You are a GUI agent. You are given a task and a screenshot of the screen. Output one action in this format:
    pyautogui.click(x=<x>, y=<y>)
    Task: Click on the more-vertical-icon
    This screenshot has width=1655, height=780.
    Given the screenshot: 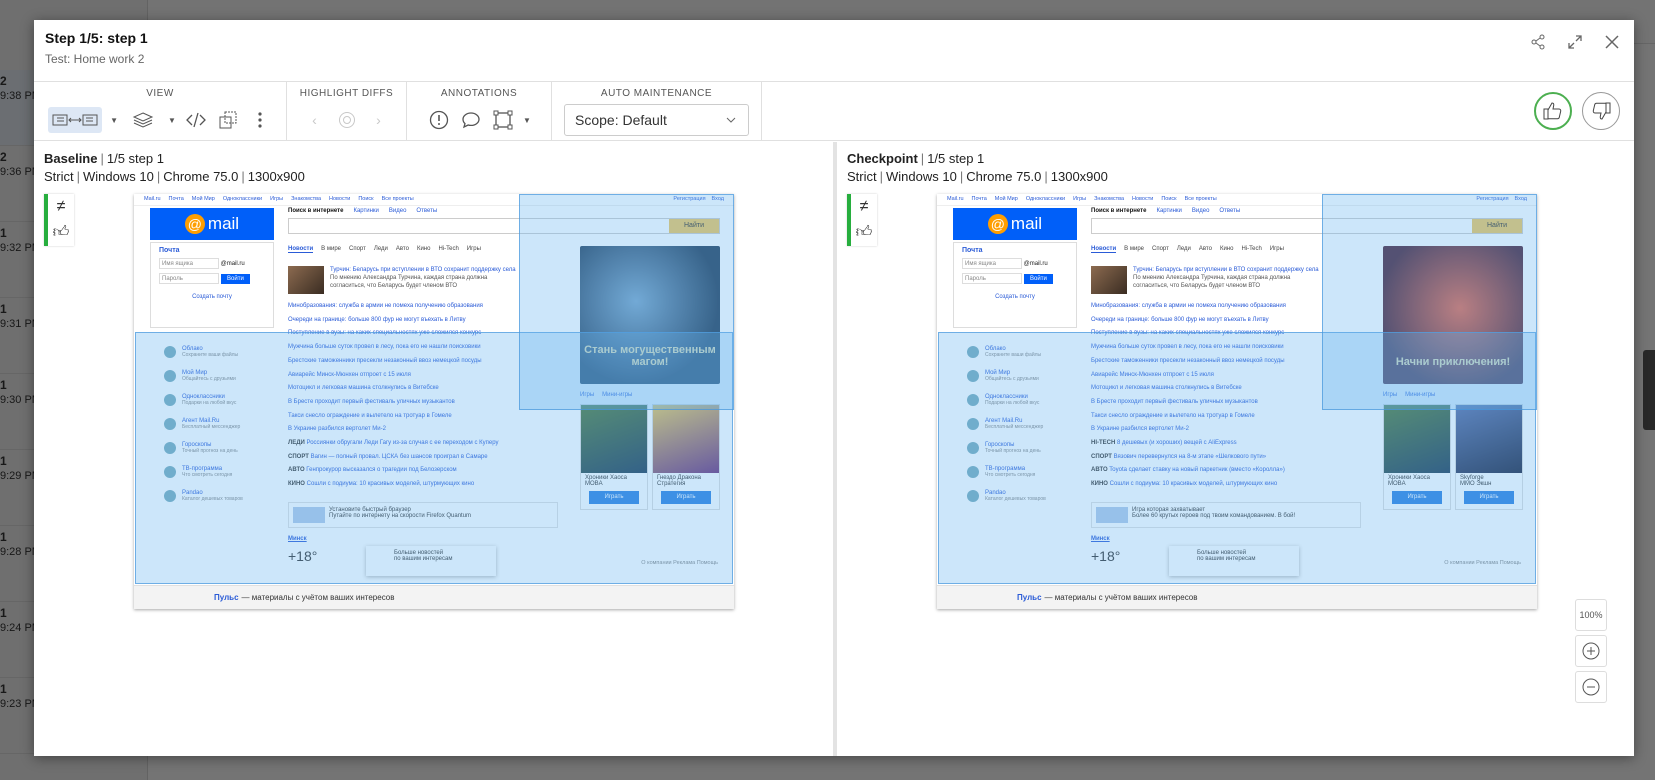 What is the action you would take?
    pyautogui.click(x=260, y=120)
    